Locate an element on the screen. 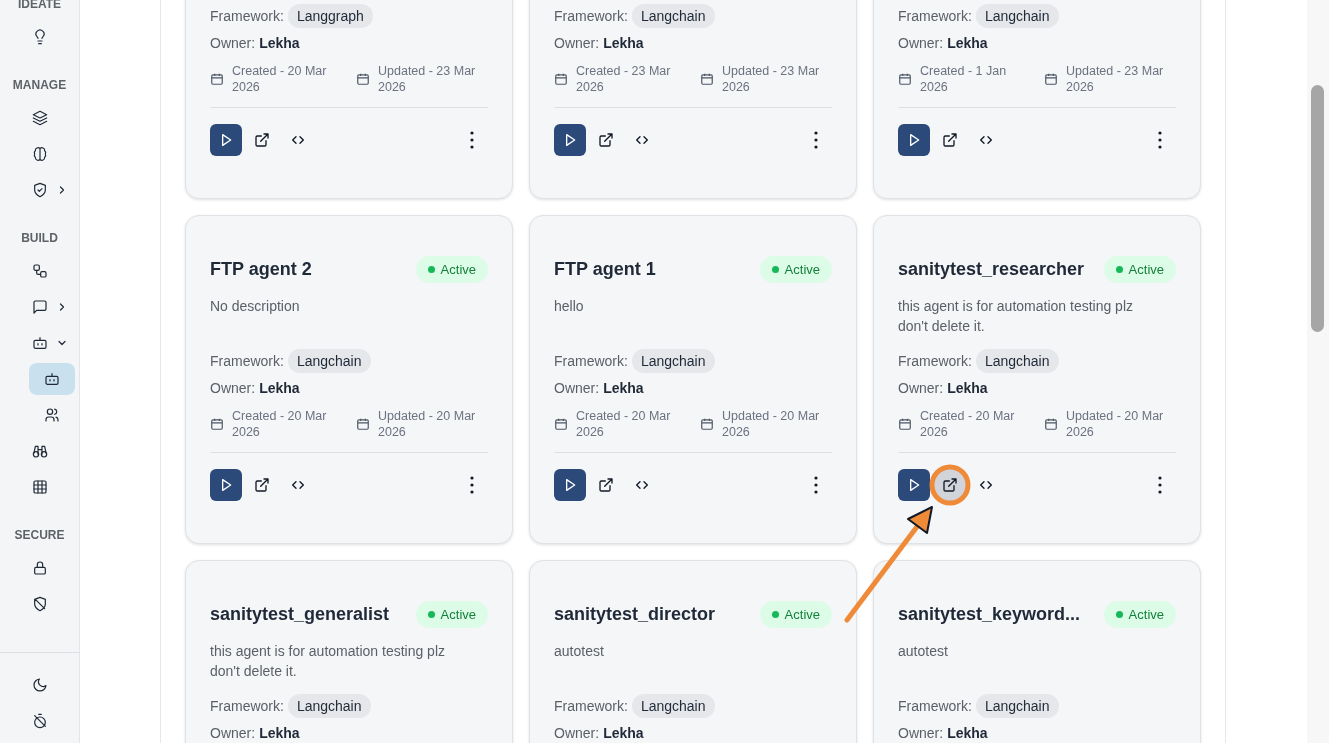 Image resolution: width=1329 pixels, height=743 pixels. agent-name: FTP agent 1 is located at coordinates (605, 269).